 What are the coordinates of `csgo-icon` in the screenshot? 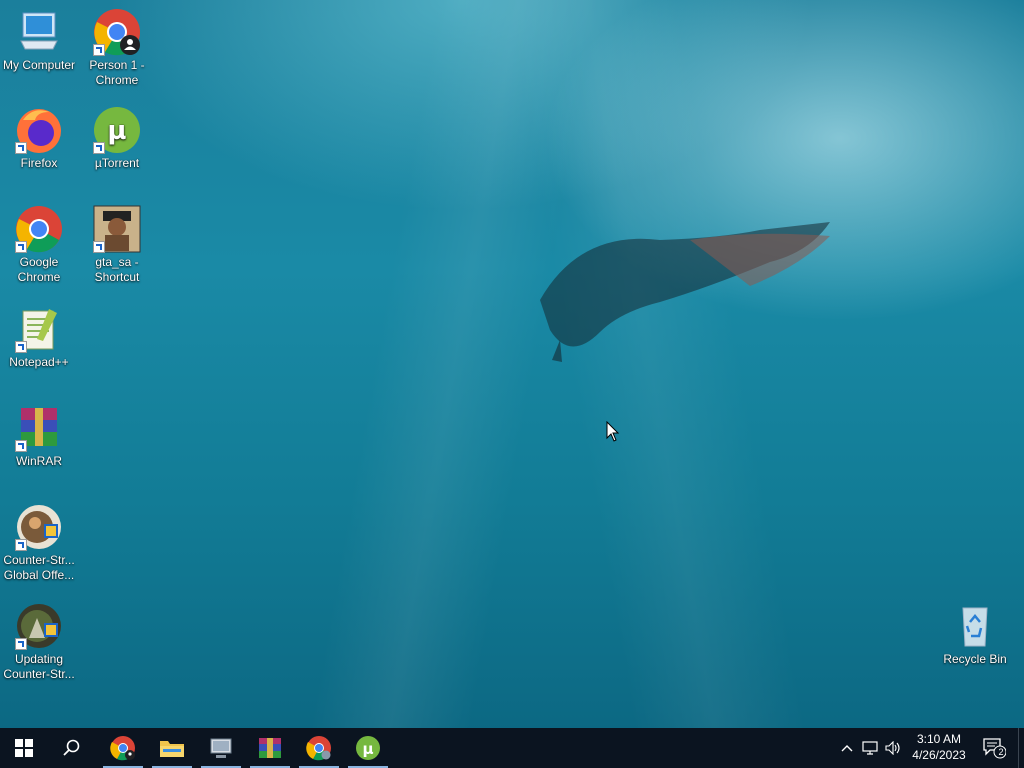 It's located at (39, 527).